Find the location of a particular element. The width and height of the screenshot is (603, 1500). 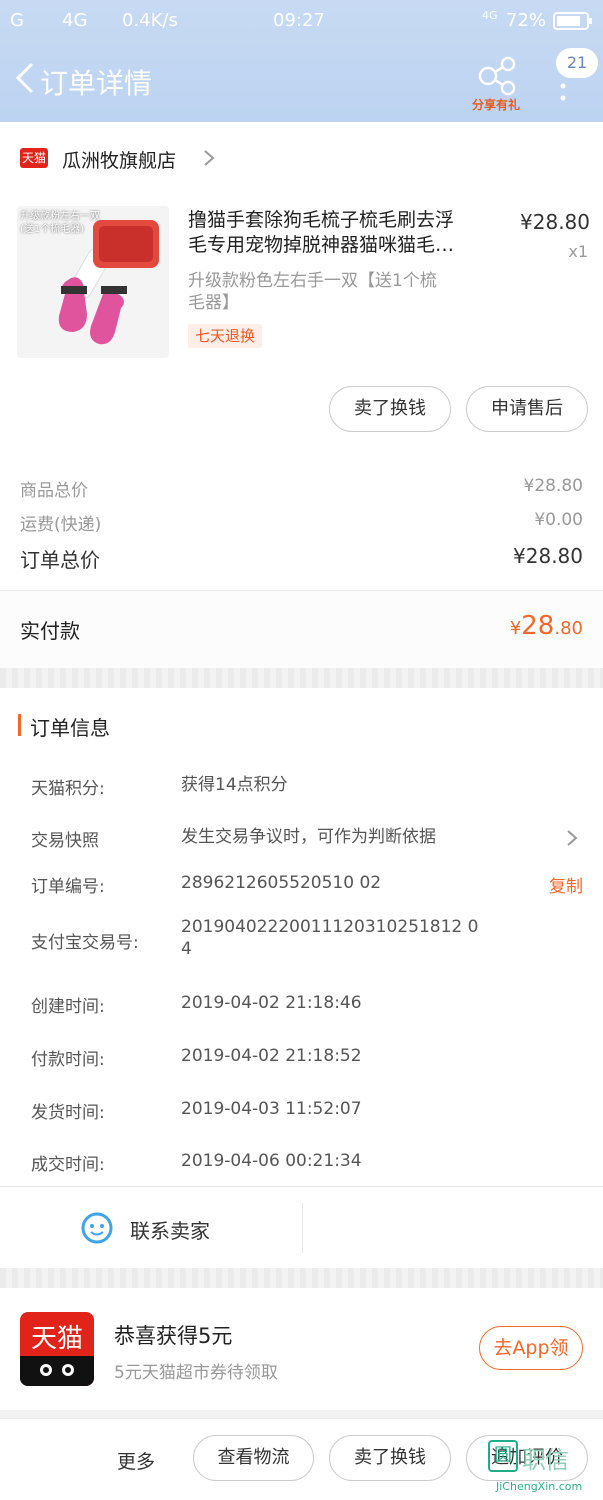

created-label: 创建时间: is located at coordinates (68, 1007).